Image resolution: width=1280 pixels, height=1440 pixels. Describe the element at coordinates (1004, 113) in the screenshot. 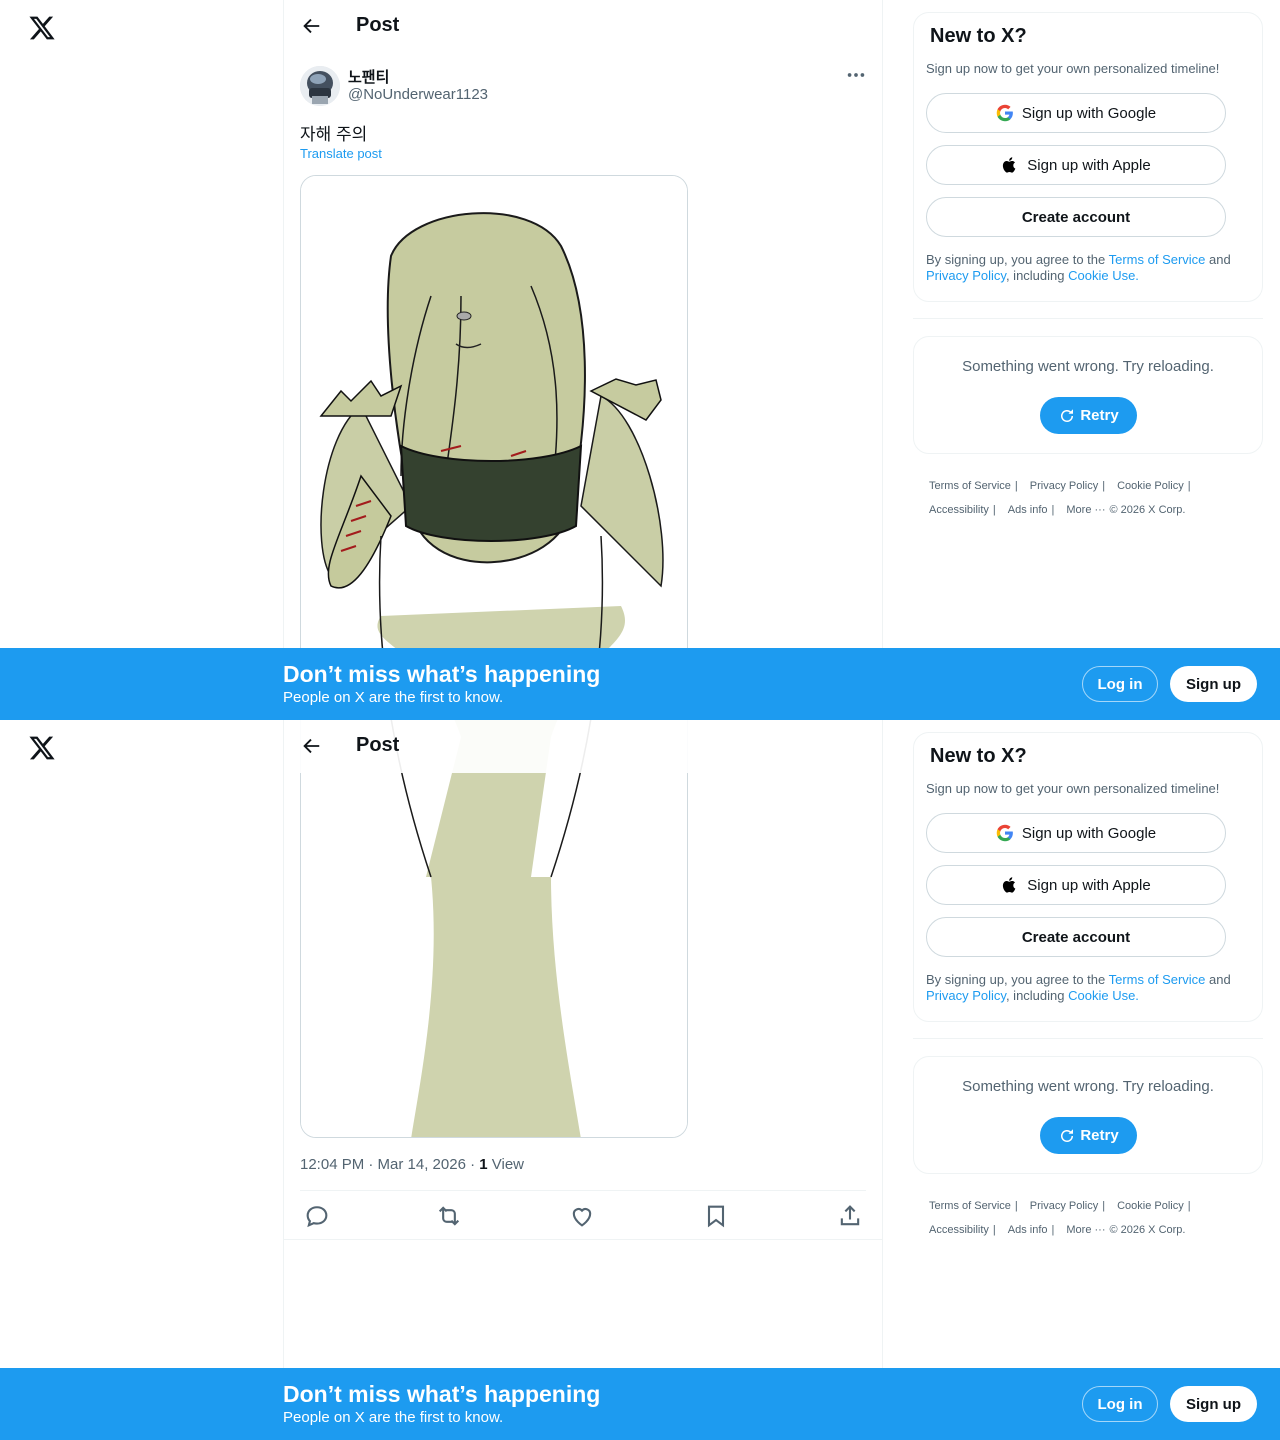

I see `google-icon` at that location.